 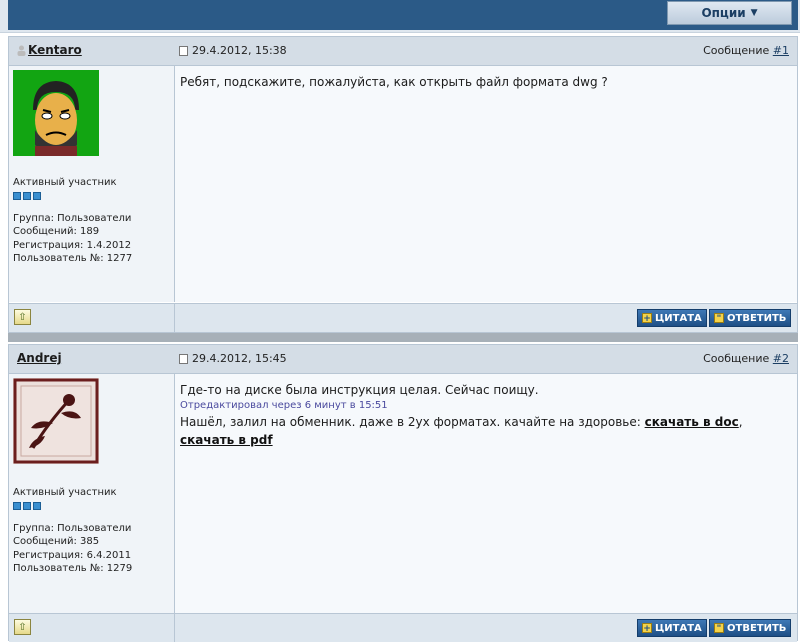 What do you see at coordinates (239, 358) in the screenshot?
I see `post-date-text: 29.4.2012, 15:45` at bounding box center [239, 358].